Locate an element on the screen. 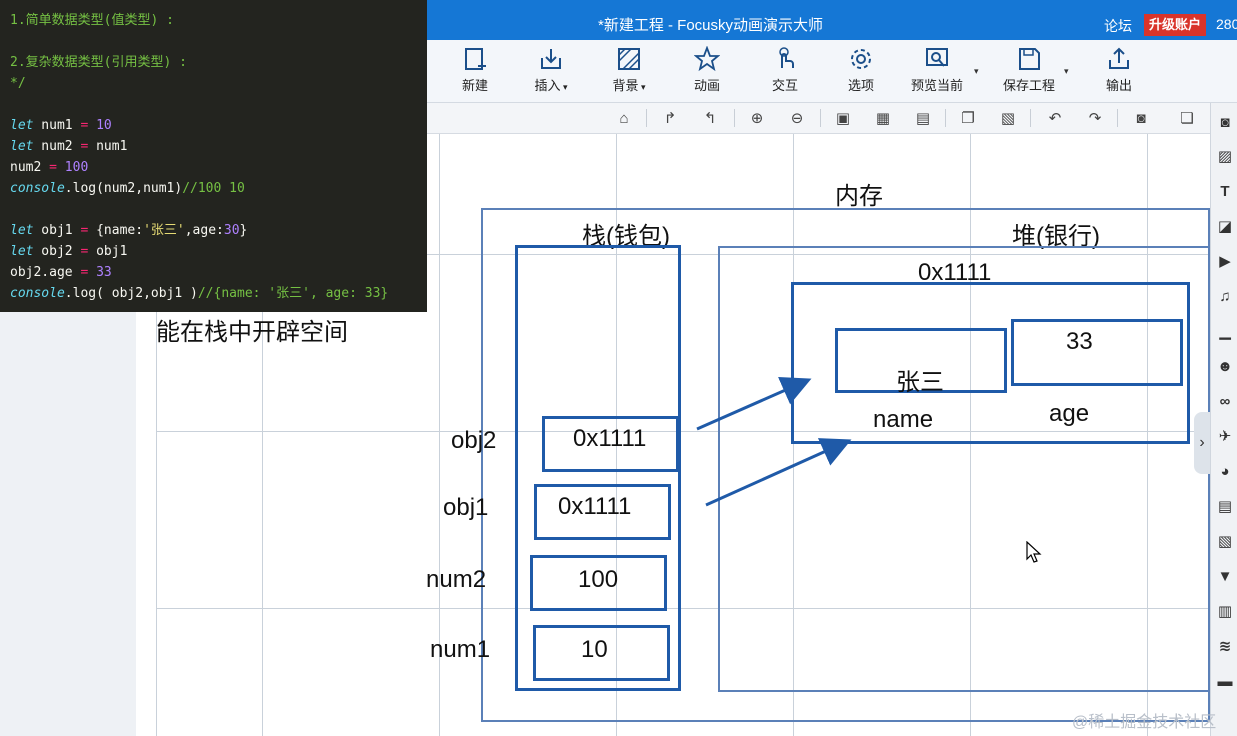 The width and height of the screenshot is (1237, 736). window-icon: ❏ is located at coordinates (1187, 118).